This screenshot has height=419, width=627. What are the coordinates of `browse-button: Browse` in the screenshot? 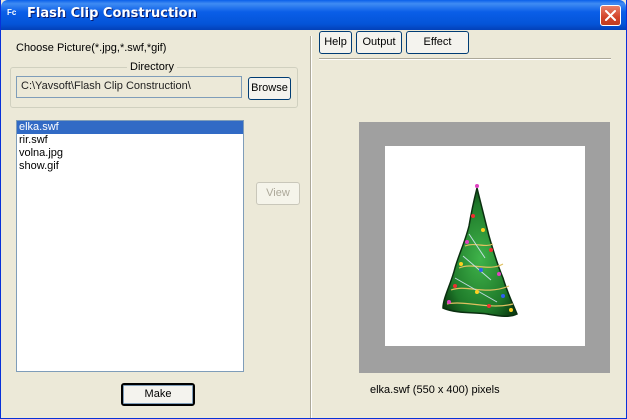 It's located at (269, 88).